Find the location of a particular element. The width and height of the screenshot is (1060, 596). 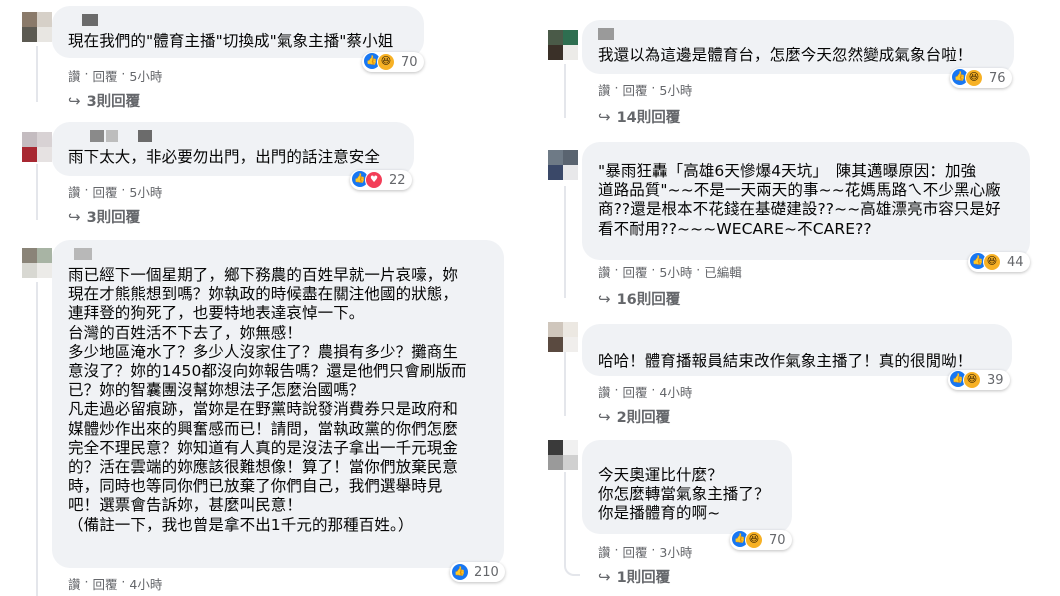

comment-bubble: 現在我們的"體育主播"切換成"氣象主播"蔡小姐 is located at coordinates (238, 32).